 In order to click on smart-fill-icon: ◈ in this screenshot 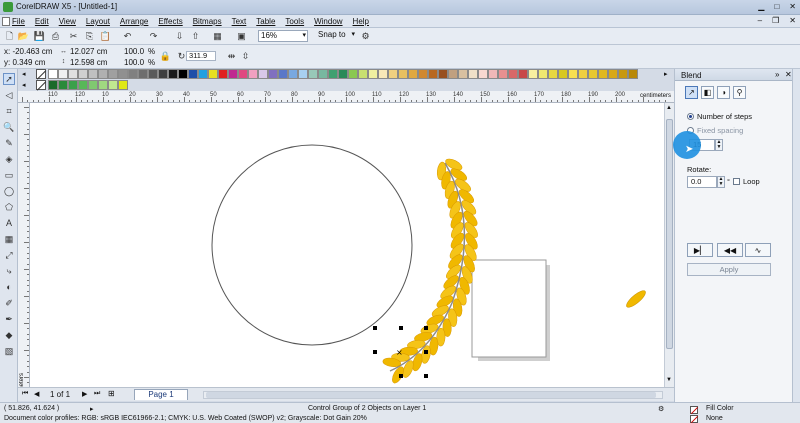, I will do `click(9, 159)`.